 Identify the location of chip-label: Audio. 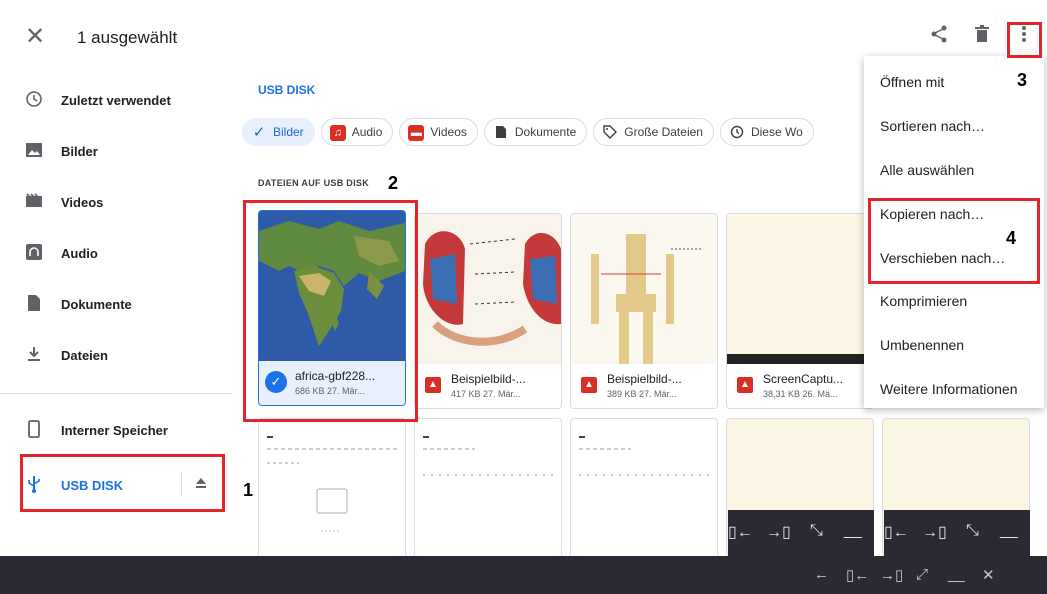
(367, 132).